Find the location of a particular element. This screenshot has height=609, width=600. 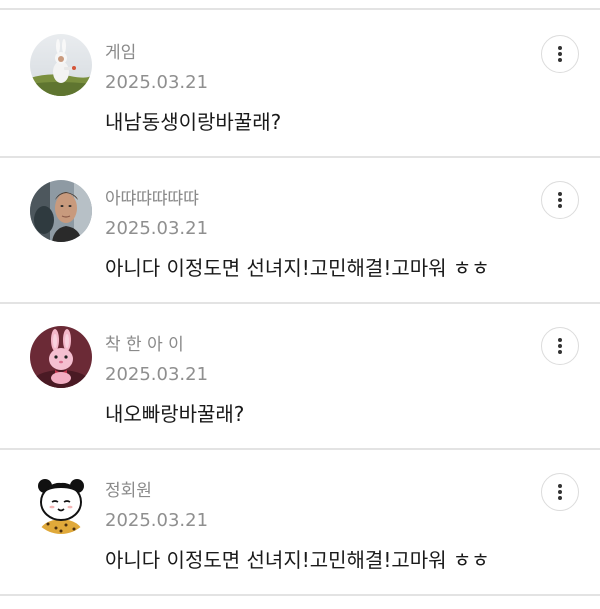

top-divider is located at coordinates (300, 5).